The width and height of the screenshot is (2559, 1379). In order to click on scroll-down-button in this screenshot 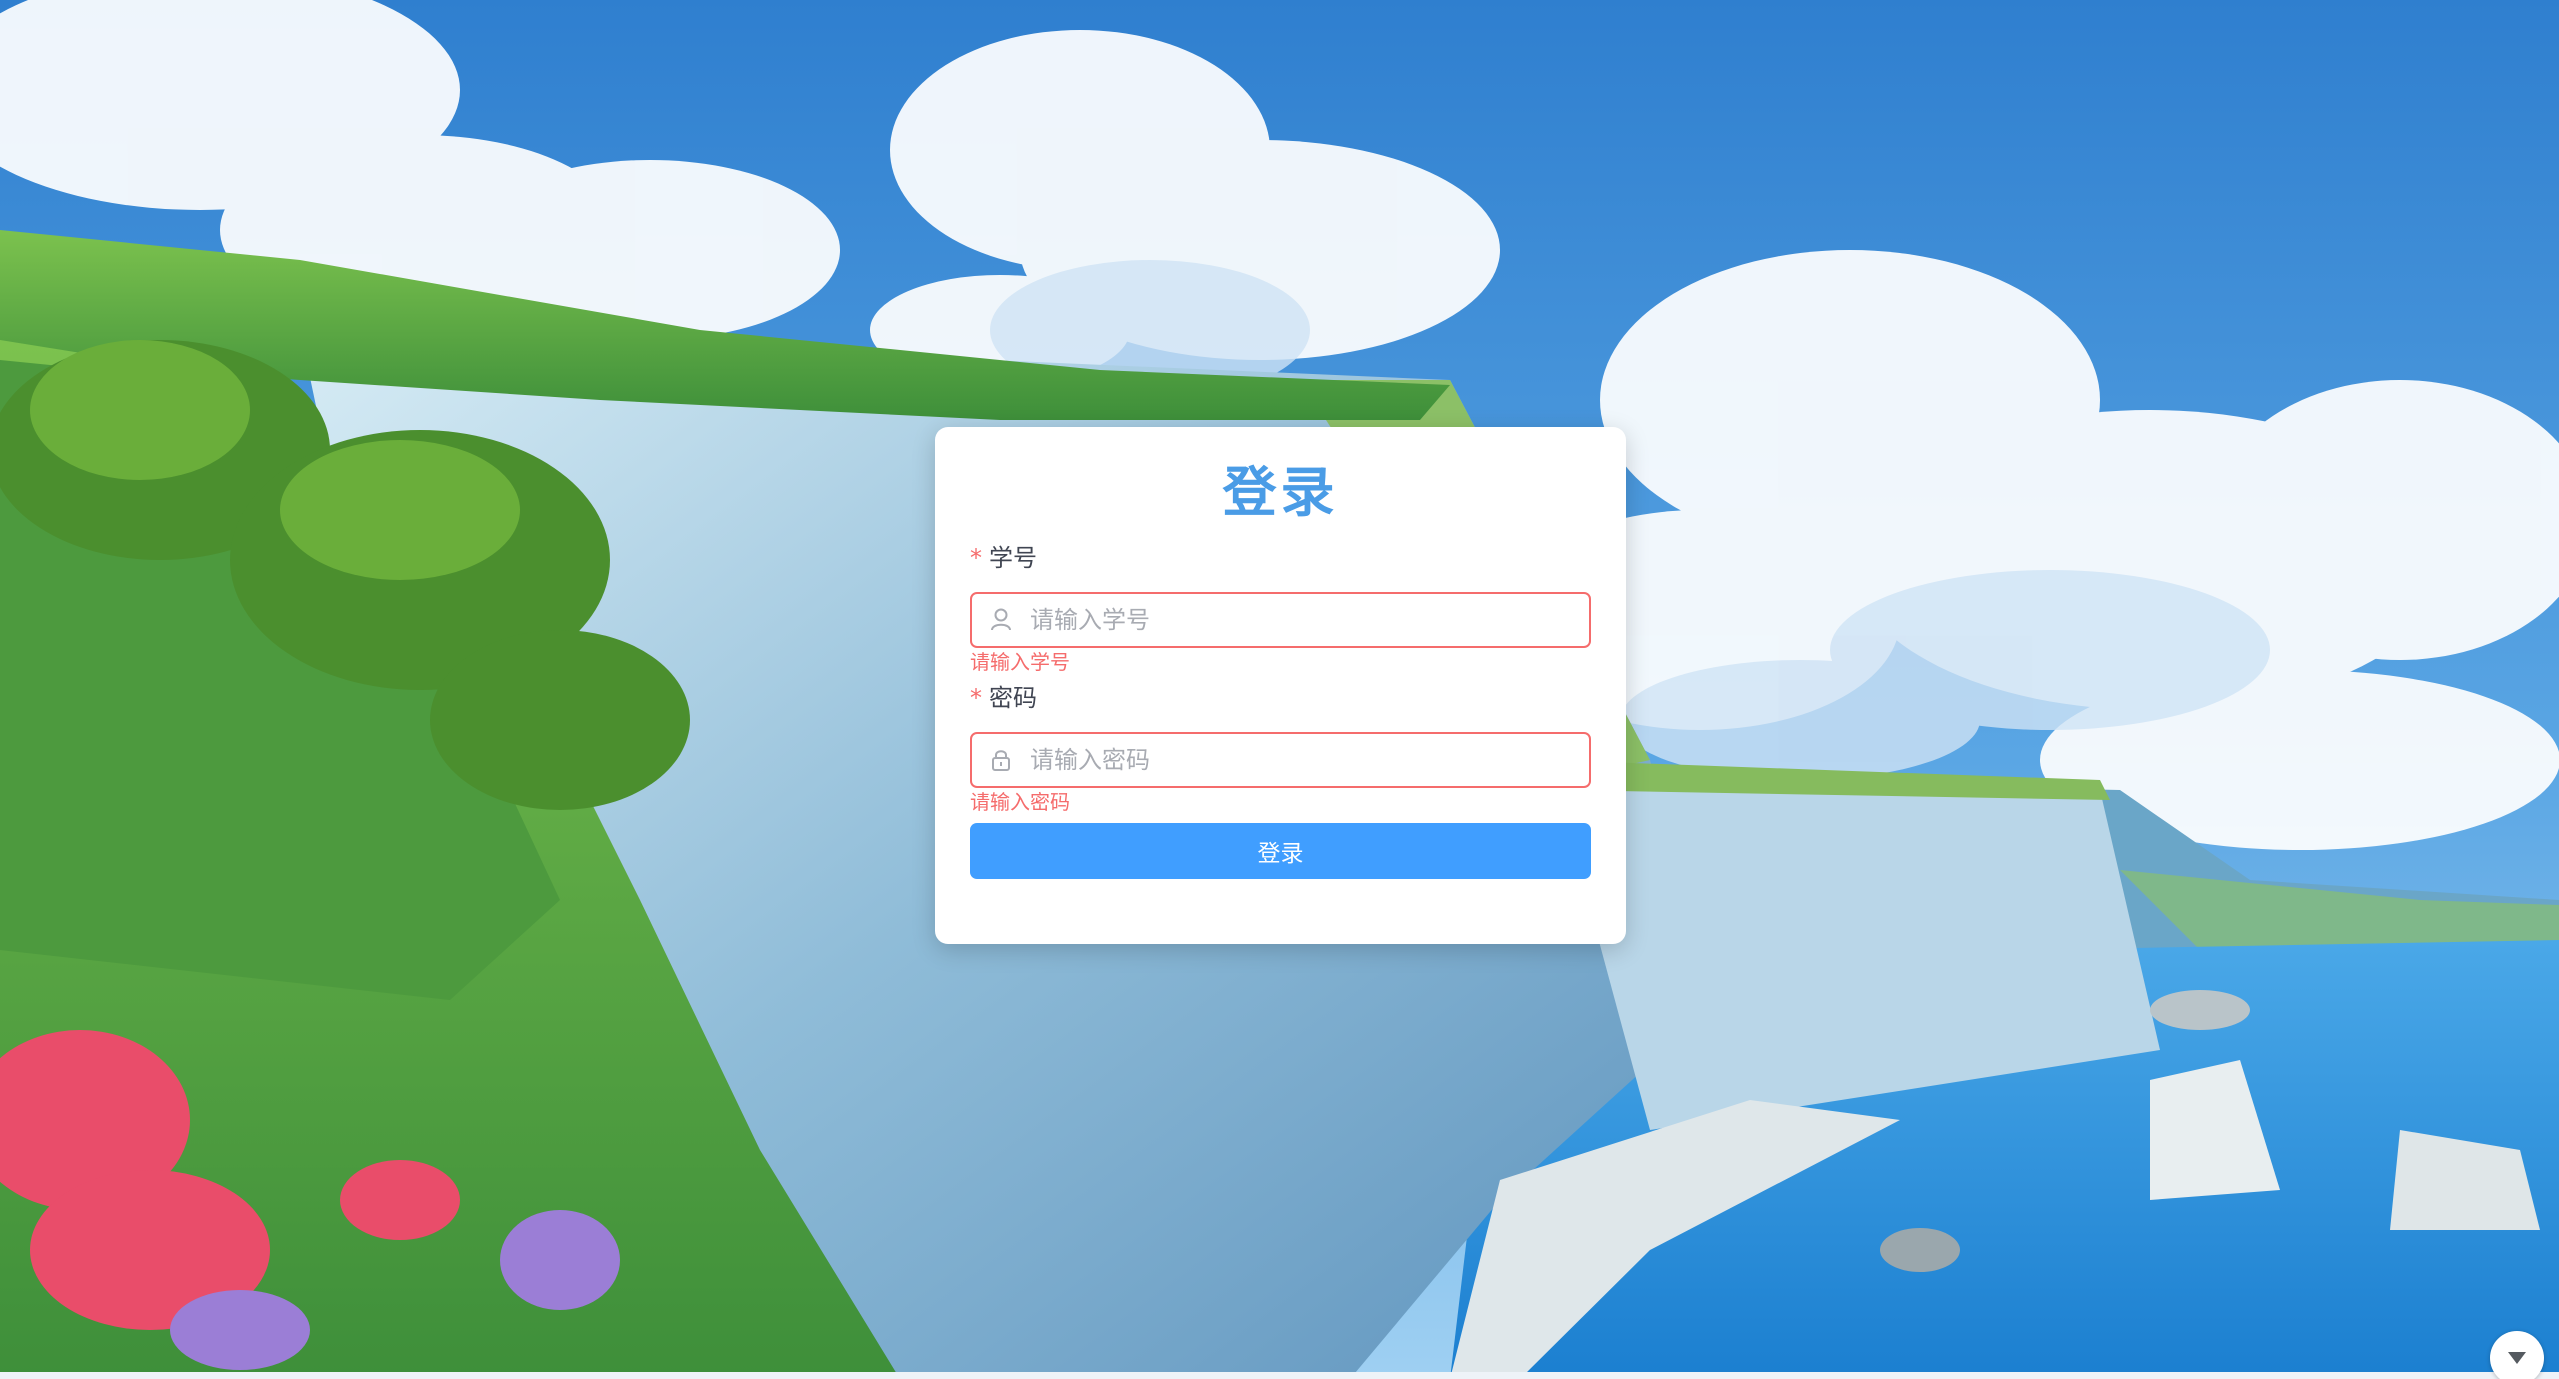, I will do `click(2517, 1355)`.